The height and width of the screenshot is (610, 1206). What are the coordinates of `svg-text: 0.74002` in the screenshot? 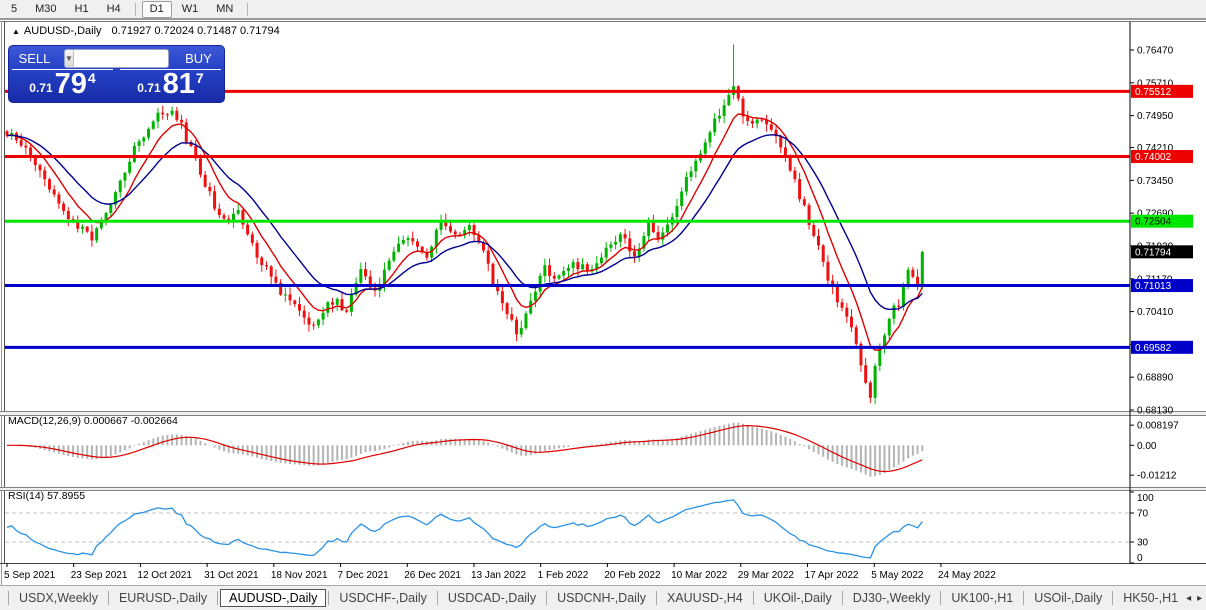 It's located at (1153, 157).